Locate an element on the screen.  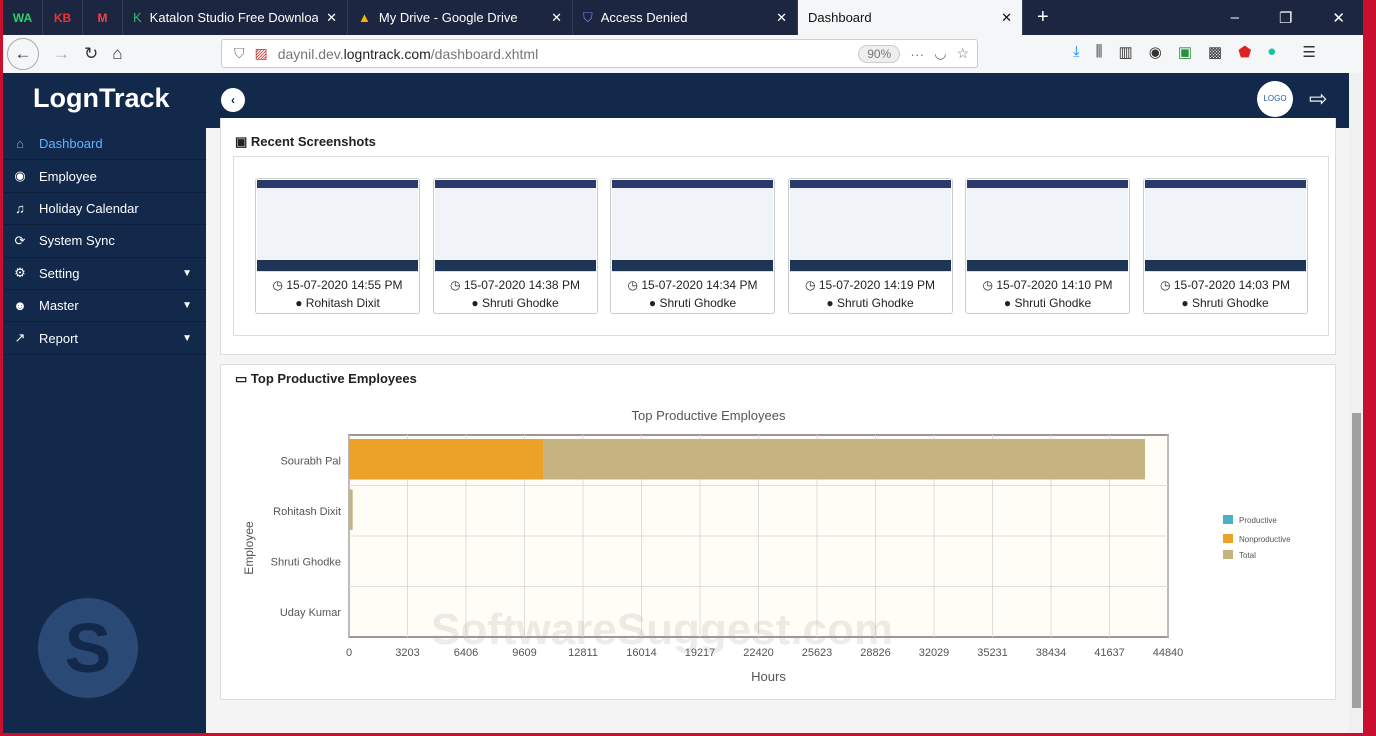
y-tick-label: Uday Kumar is located at coordinates (310, 613).